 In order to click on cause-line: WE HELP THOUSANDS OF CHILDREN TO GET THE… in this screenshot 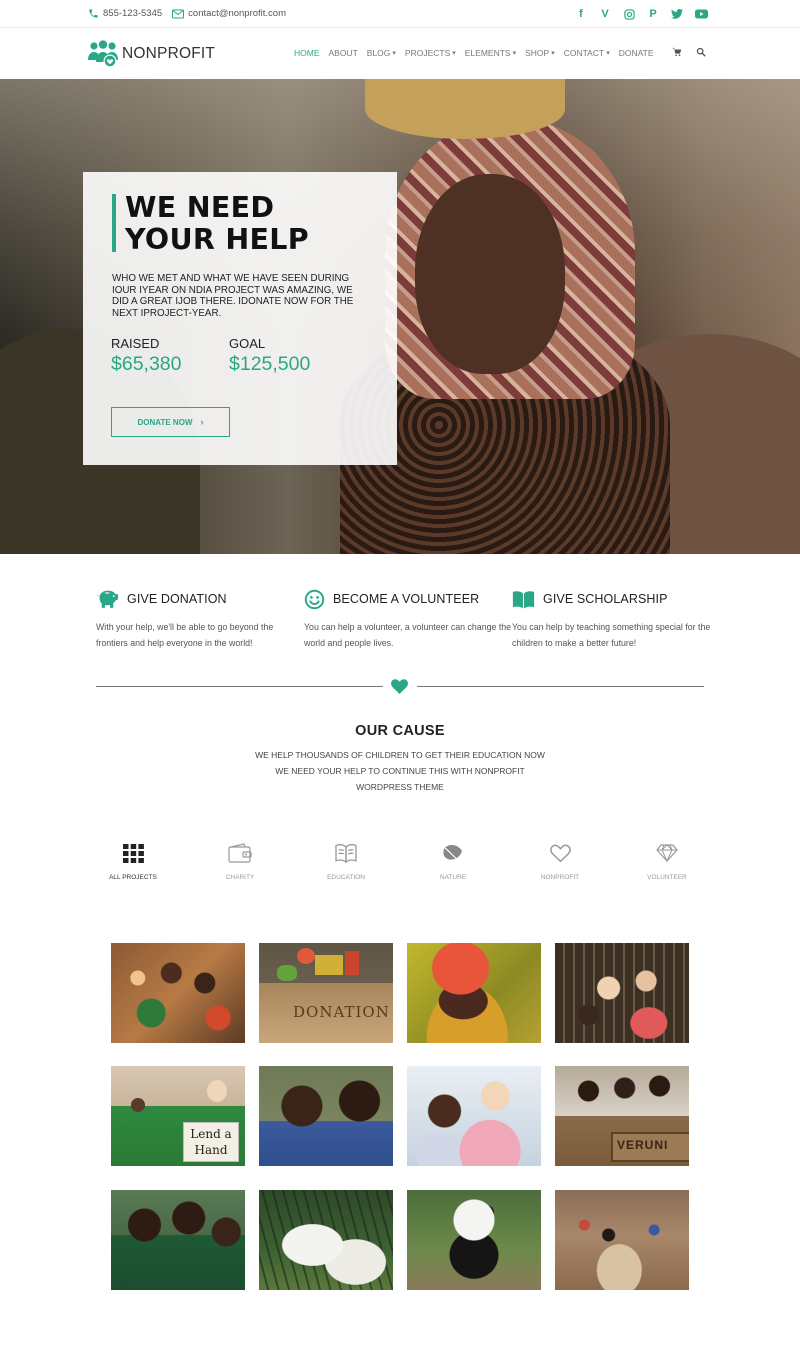, I will do `click(400, 755)`.